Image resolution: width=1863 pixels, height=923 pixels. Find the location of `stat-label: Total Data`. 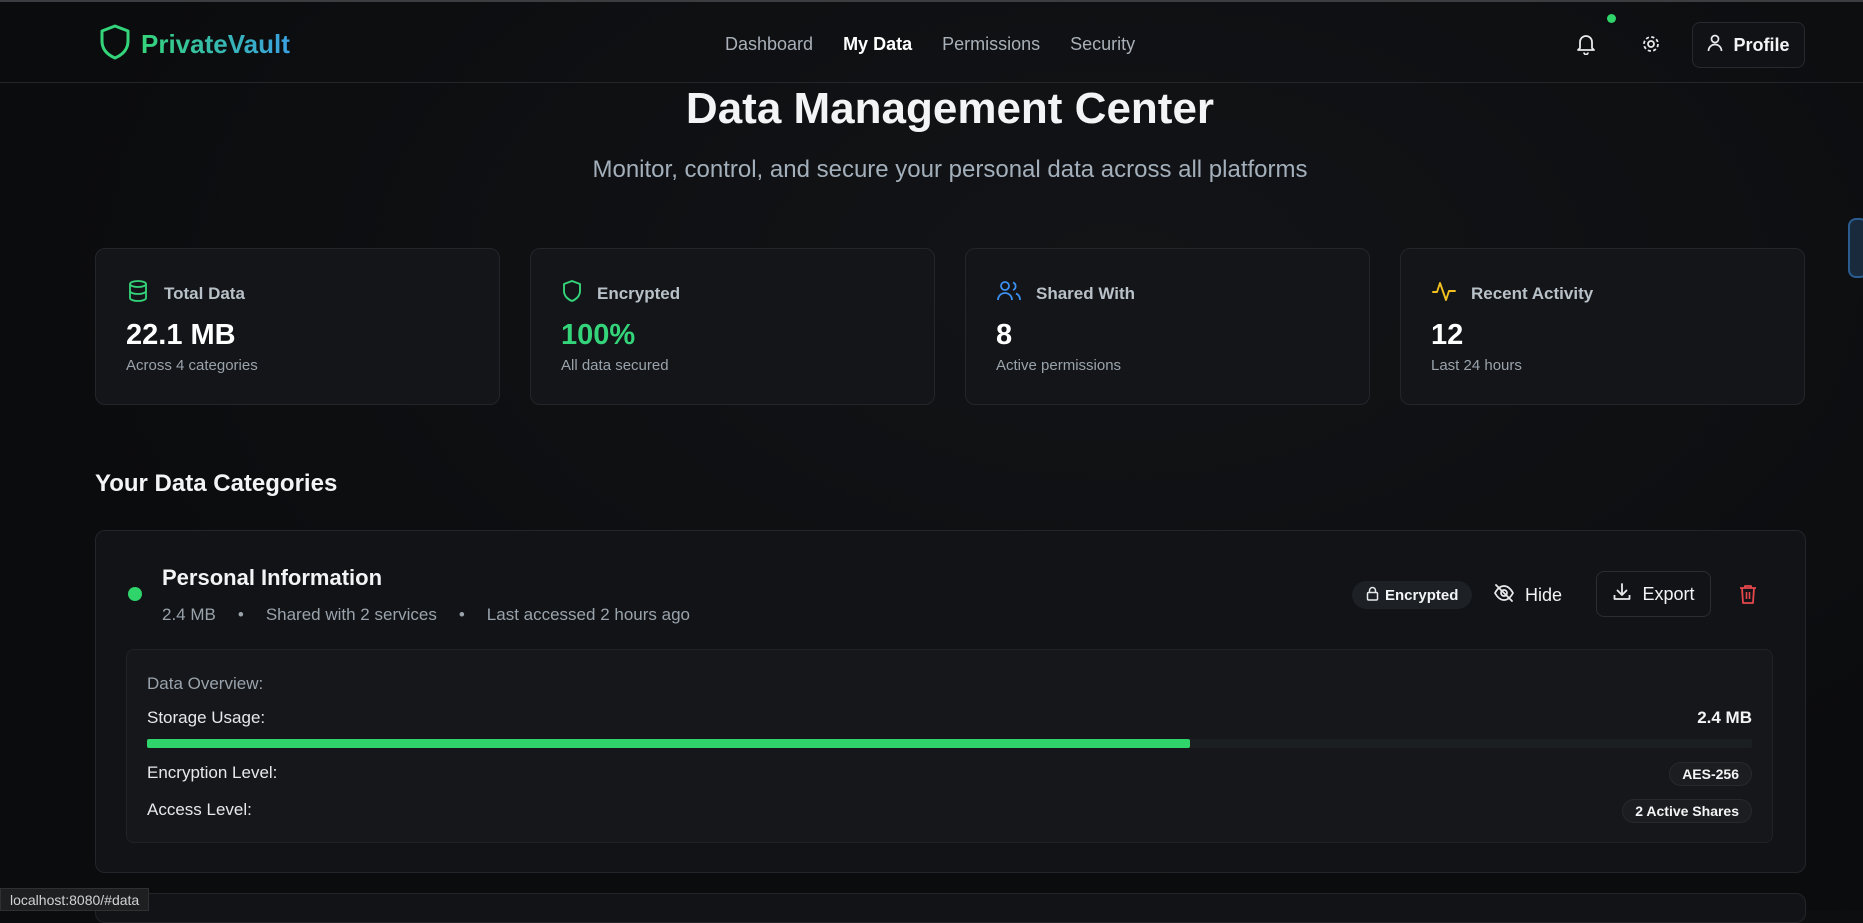

stat-label: Total Data is located at coordinates (204, 293).